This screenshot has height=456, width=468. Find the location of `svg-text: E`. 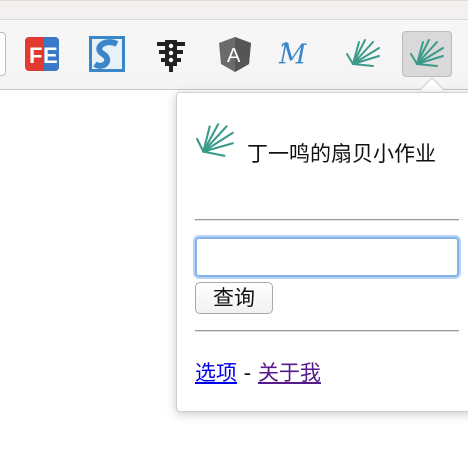

svg-text: E is located at coordinates (50, 55).